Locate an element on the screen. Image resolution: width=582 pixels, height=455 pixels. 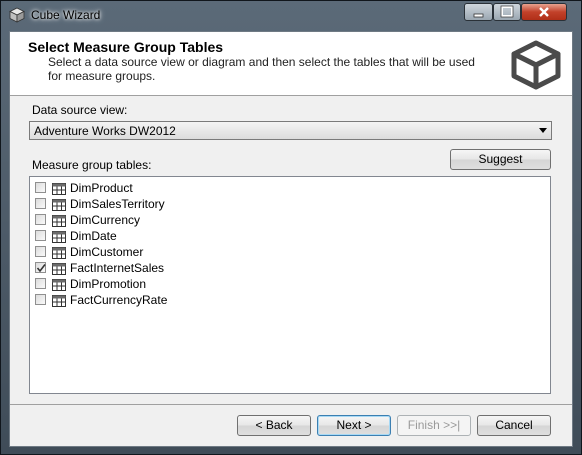
list-item: DimPromotion is located at coordinates (185, 284).